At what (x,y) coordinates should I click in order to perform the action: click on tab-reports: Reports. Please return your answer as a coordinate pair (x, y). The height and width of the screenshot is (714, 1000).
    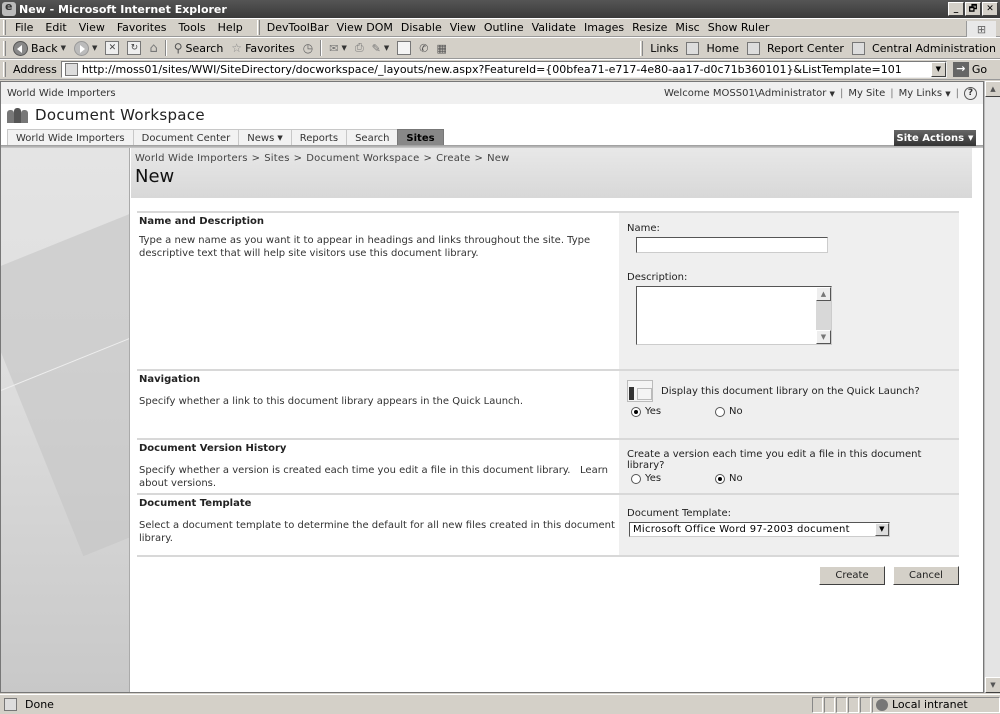
    Looking at the image, I should click on (319, 137).